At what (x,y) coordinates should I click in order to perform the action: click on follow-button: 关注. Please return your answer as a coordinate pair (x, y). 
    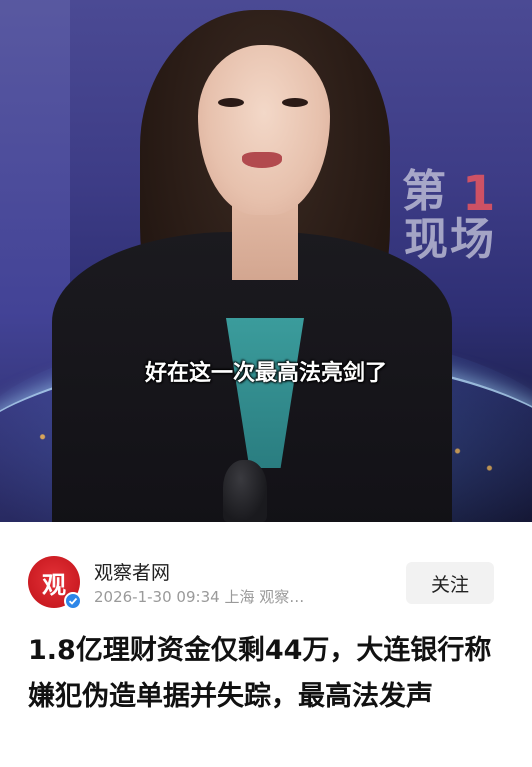
    Looking at the image, I should click on (450, 583).